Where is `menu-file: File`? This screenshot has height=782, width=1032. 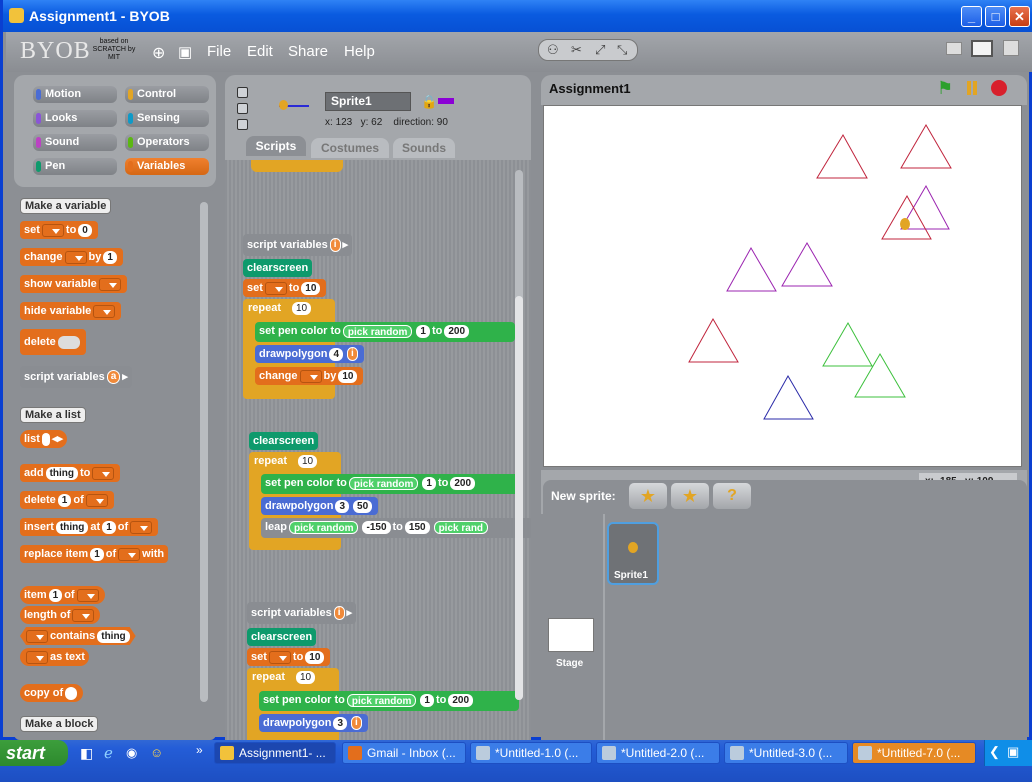
menu-file: File is located at coordinates (219, 51).